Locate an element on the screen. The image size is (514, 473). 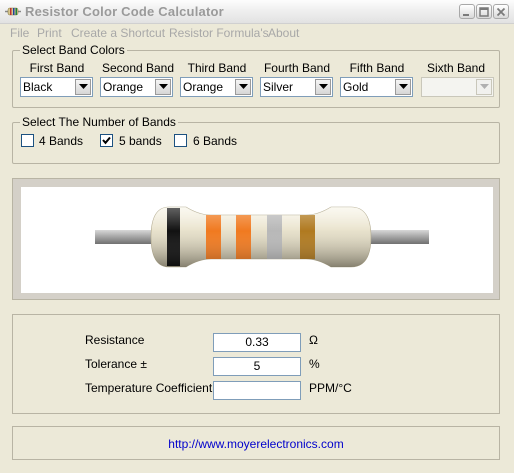
tolerance-output: 5 is located at coordinates (257, 366).